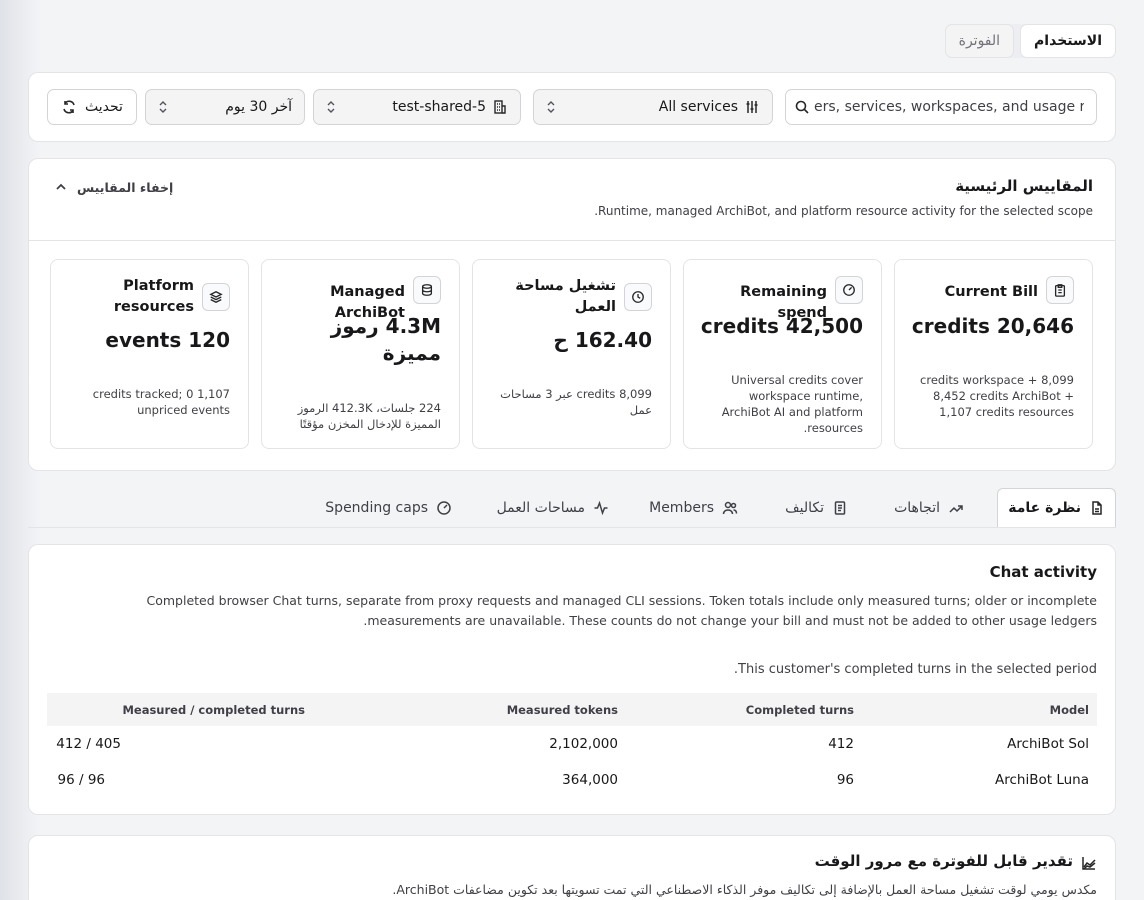 Image resolution: width=1144 pixels, height=900 pixels. What do you see at coordinates (992, 326) in the screenshot?
I see `metric-value: 20,646 credits` at bounding box center [992, 326].